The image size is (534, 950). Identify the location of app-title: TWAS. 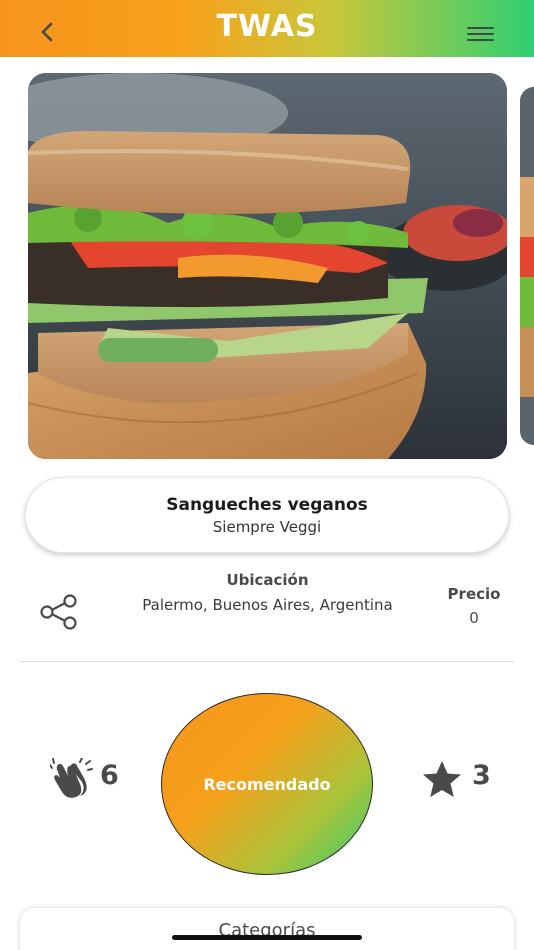
(267, 26).